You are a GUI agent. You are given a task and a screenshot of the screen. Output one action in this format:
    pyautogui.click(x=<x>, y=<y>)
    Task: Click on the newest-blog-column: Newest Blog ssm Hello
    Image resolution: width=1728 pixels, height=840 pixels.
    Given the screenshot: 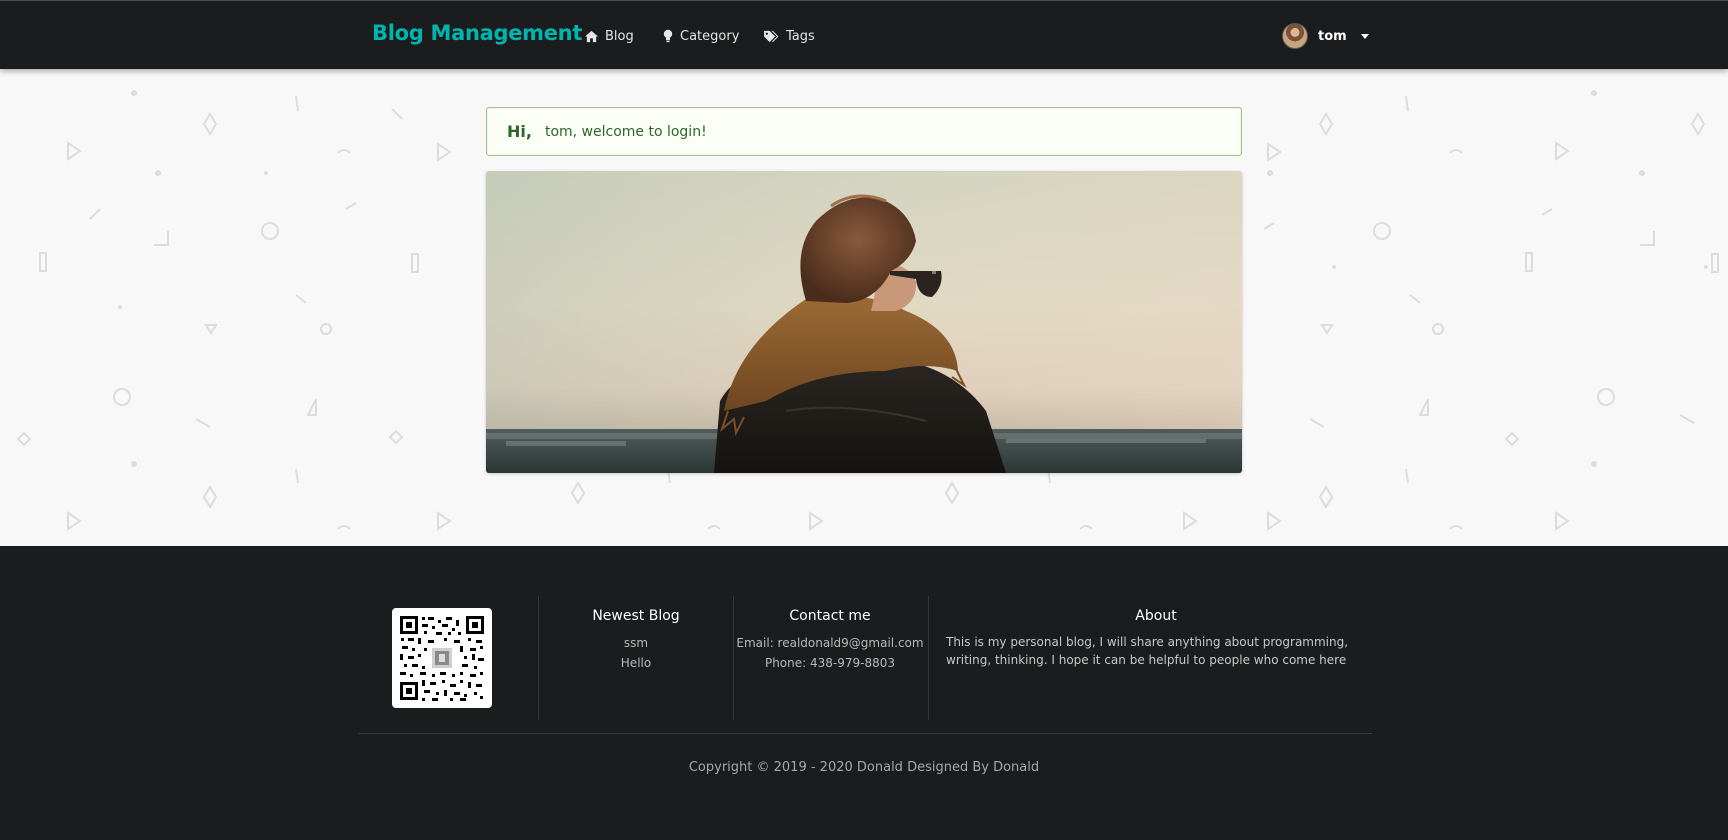 What is the action you would take?
    pyautogui.click(x=636, y=640)
    